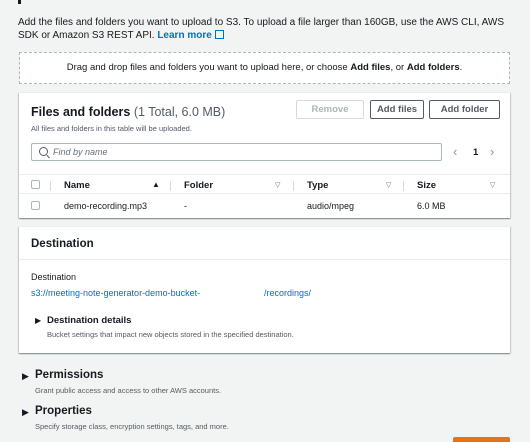 The image size is (530, 442). What do you see at coordinates (287, 293) in the screenshot?
I see `destination-path-link: /recordings/` at bounding box center [287, 293].